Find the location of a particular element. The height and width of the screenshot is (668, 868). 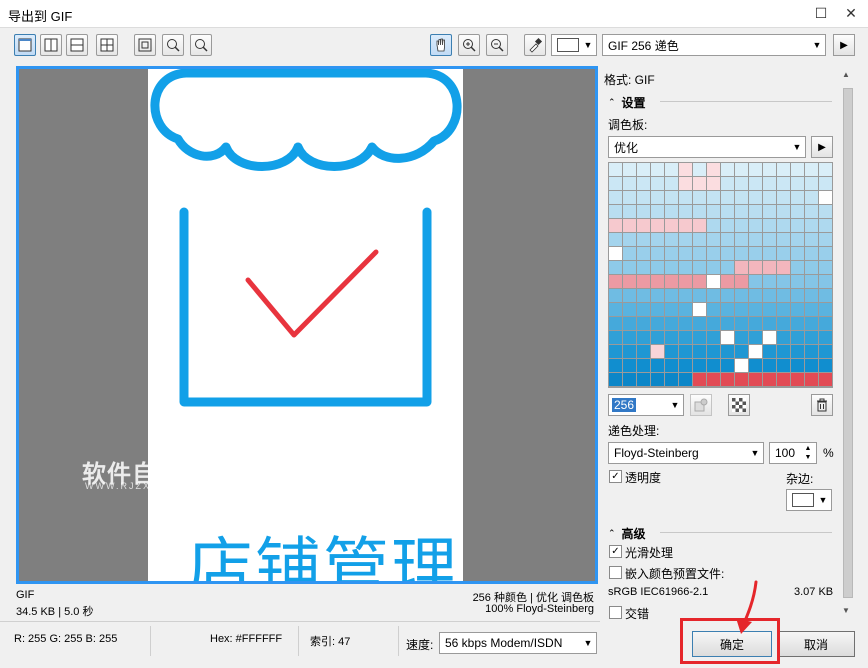

close-button: ✕ is located at coordinates (851, 13).